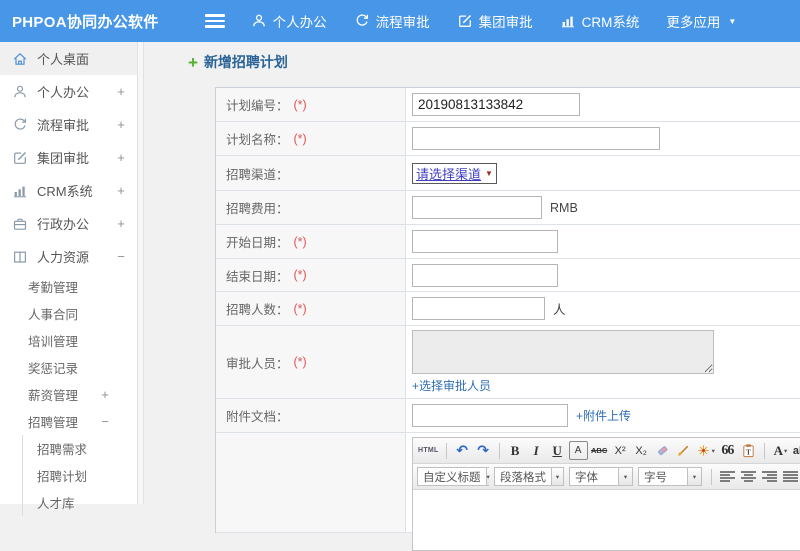  Describe the element at coordinates (606, 520) in the screenshot. I see `editor-content-area` at that location.